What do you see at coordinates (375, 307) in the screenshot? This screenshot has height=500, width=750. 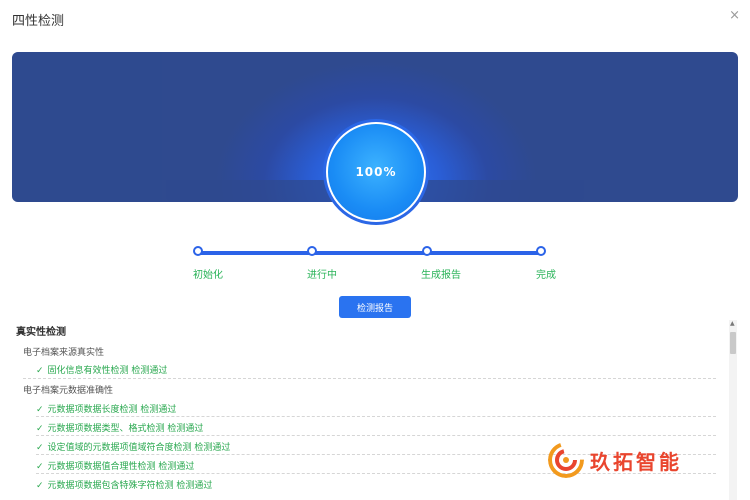 I see `report-button: 检测报告` at bounding box center [375, 307].